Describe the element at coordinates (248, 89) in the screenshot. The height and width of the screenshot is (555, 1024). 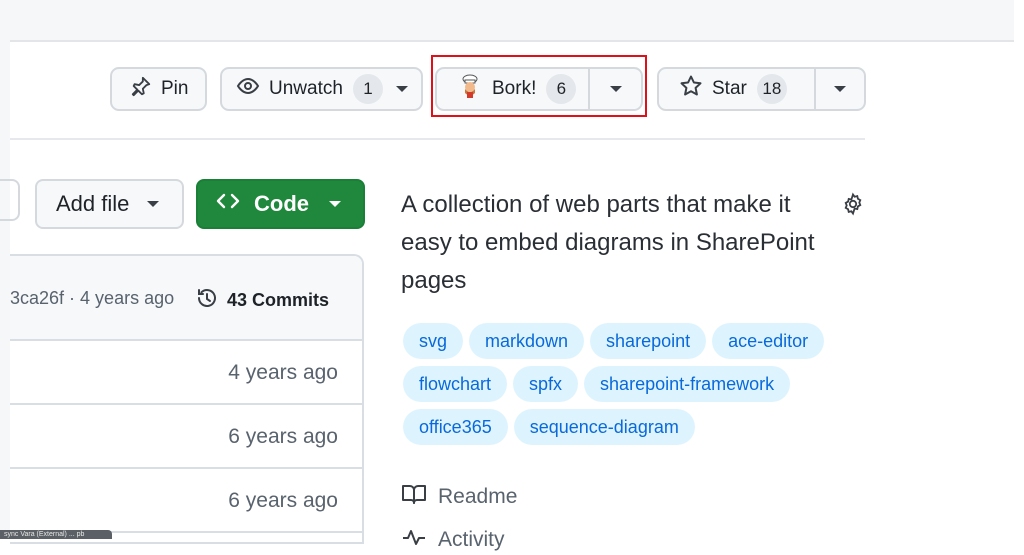
I see `eye-icon` at that location.